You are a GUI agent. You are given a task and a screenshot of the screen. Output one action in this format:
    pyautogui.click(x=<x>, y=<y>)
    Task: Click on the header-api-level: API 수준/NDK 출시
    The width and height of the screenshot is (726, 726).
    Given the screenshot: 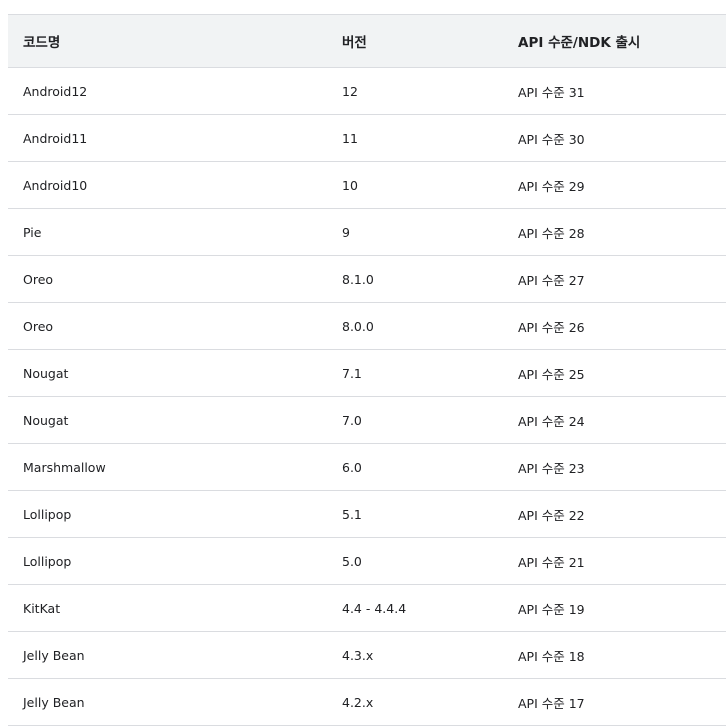 What is the action you would take?
    pyautogui.click(x=614, y=41)
    